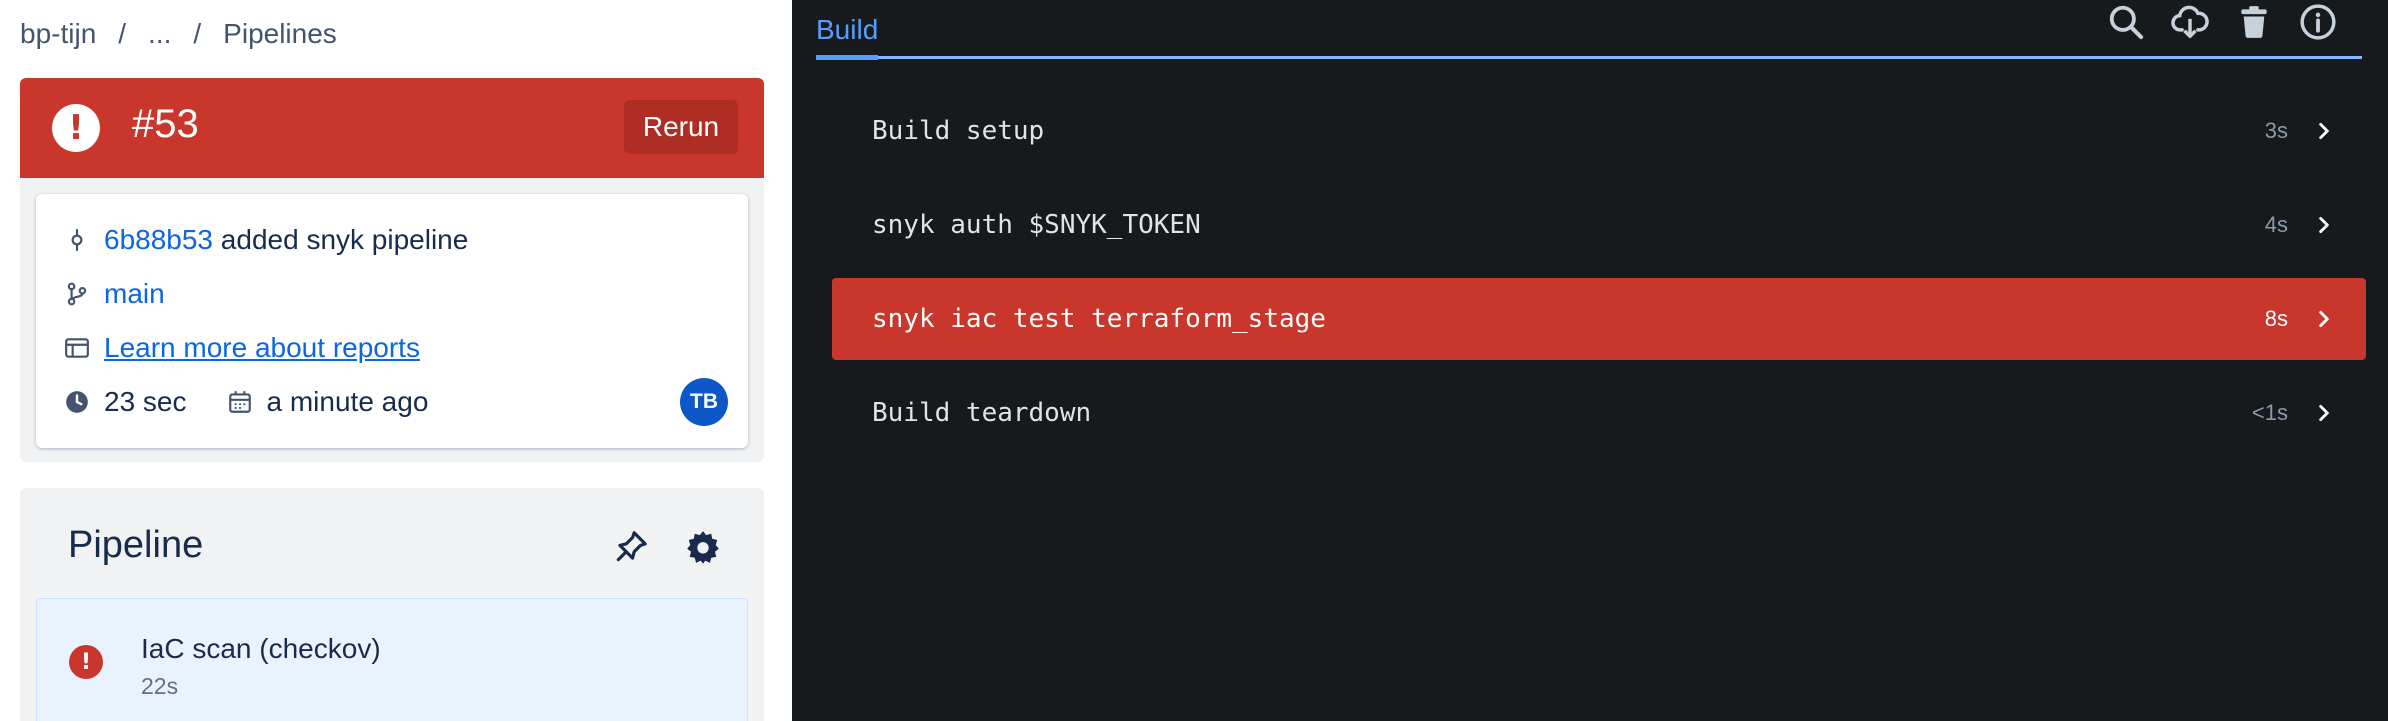 Image resolution: width=2388 pixels, height=721 pixels. I want to click on breadcrumb: bp-tijn / ... / Pipelines, so click(178, 34).